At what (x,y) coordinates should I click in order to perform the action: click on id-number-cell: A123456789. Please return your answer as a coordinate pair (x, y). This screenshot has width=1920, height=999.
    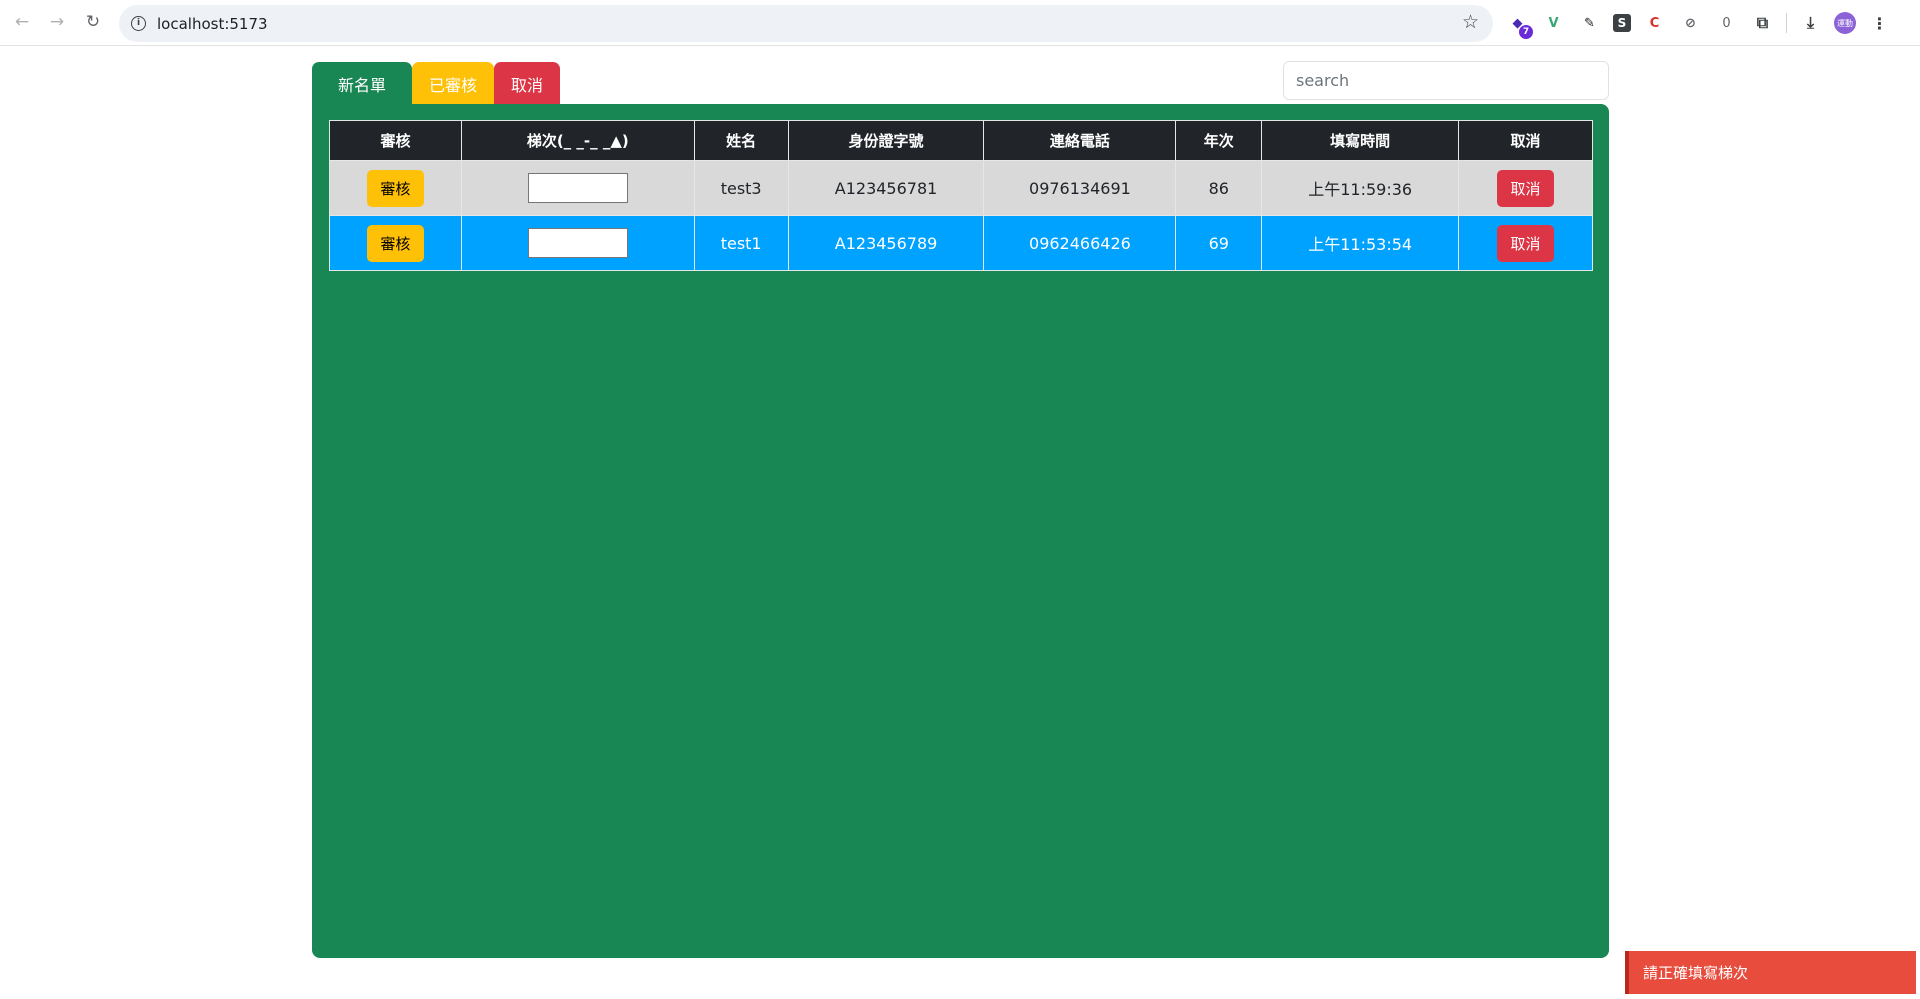
    Looking at the image, I should click on (886, 243).